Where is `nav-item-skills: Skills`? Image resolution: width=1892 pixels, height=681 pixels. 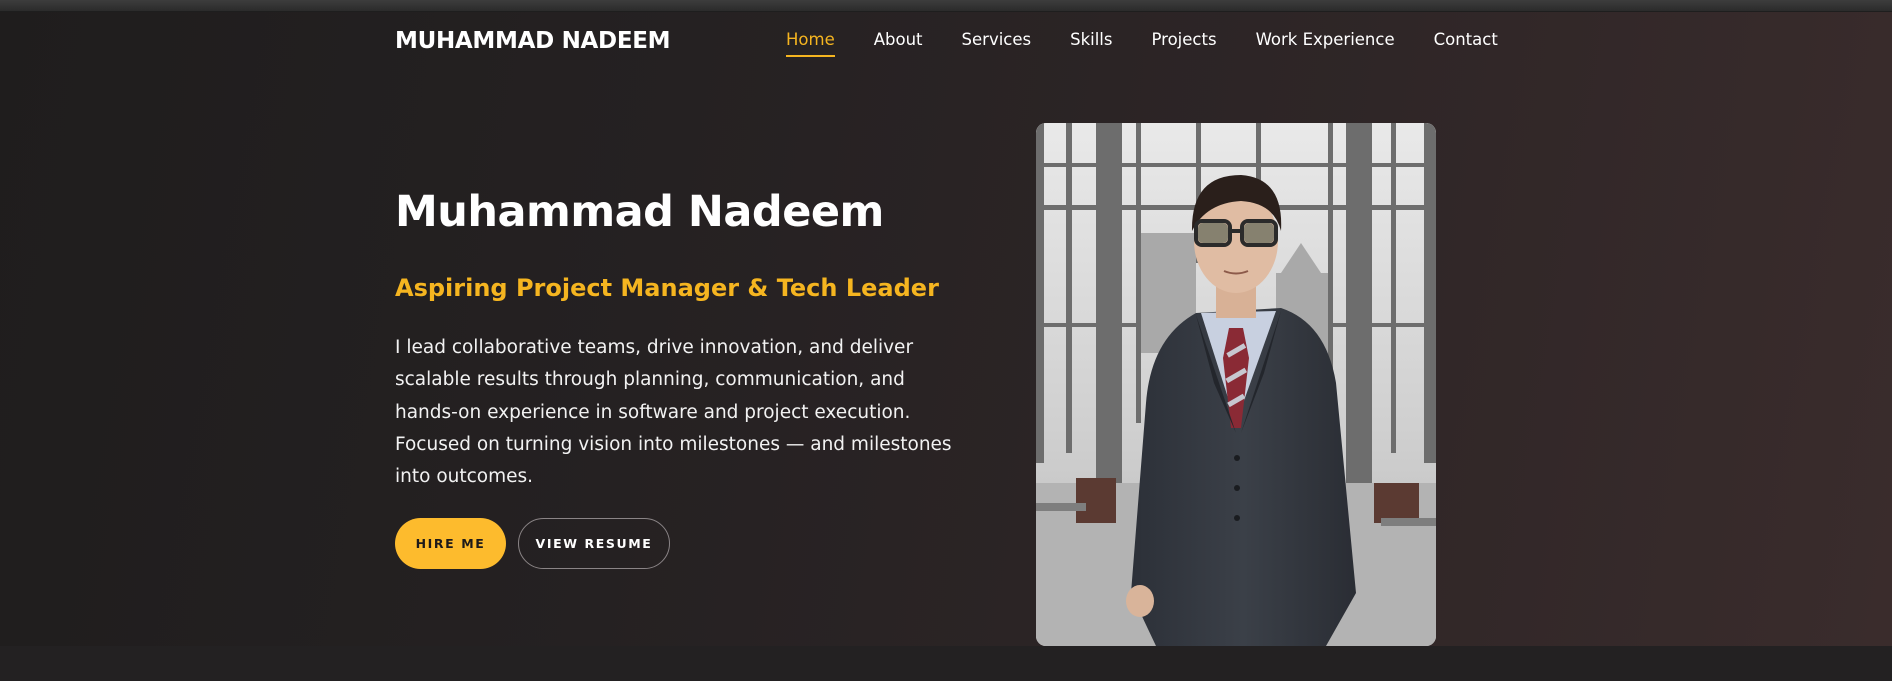
nav-item-skills: Skills is located at coordinates (1091, 43).